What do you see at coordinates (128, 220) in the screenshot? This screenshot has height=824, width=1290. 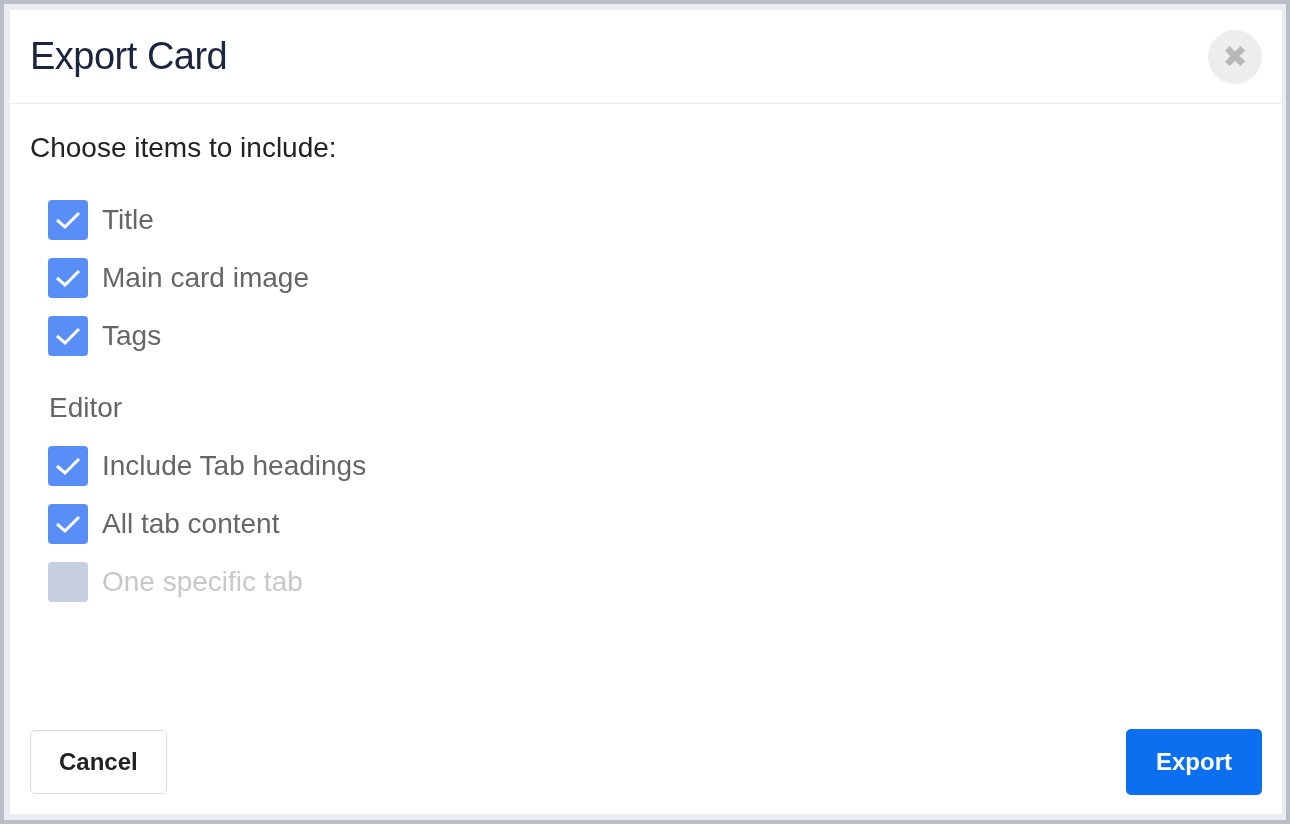 I see `checkbox-label: Title` at bounding box center [128, 220].